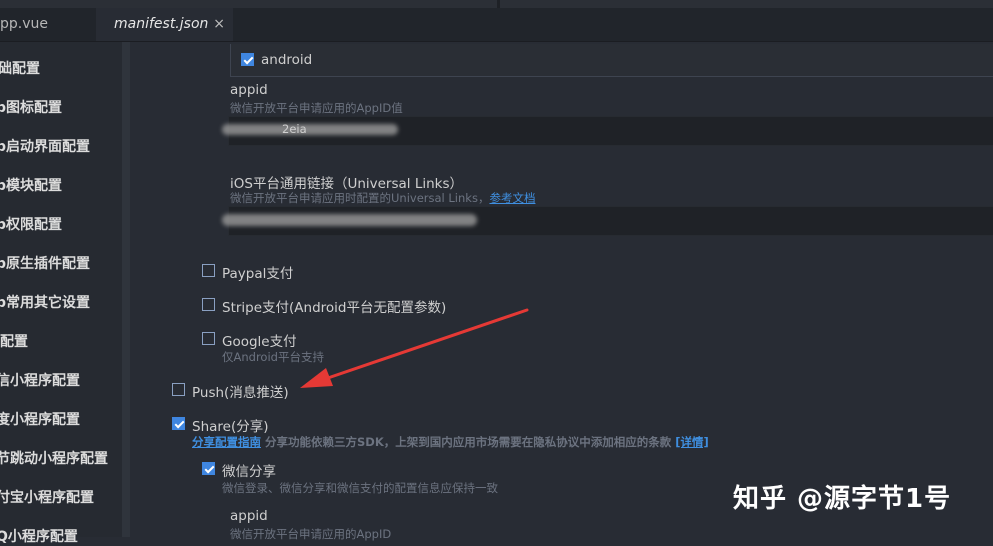 Image resolution: width=993 pixels, height=546 pixels. I want to click on stripe-checkbox, so click(208, 304).